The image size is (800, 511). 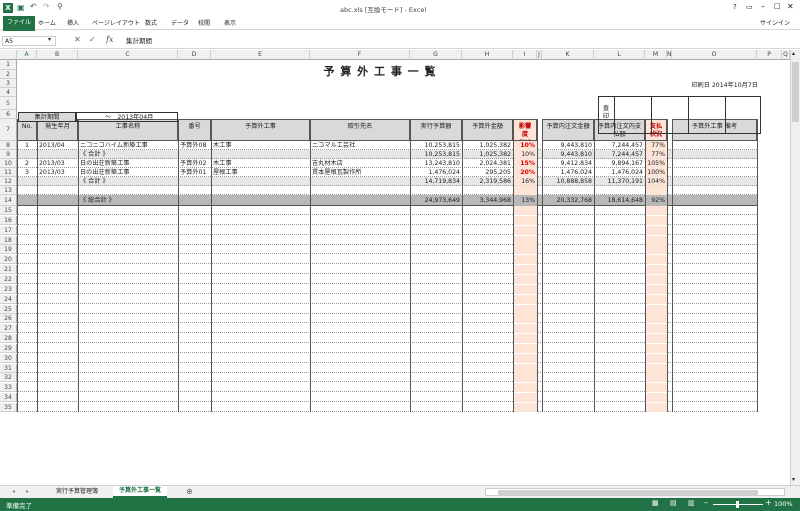 I want to click on cell-extra-work: 屋根工事, so click(x=260, y=172).